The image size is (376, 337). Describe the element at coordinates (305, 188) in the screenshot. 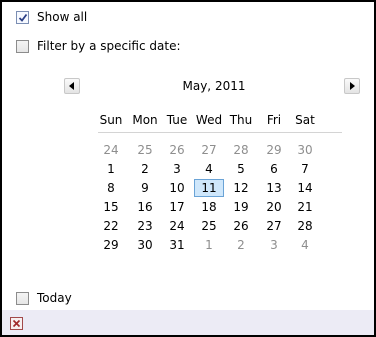

I see `day-cell: 14` at that location.